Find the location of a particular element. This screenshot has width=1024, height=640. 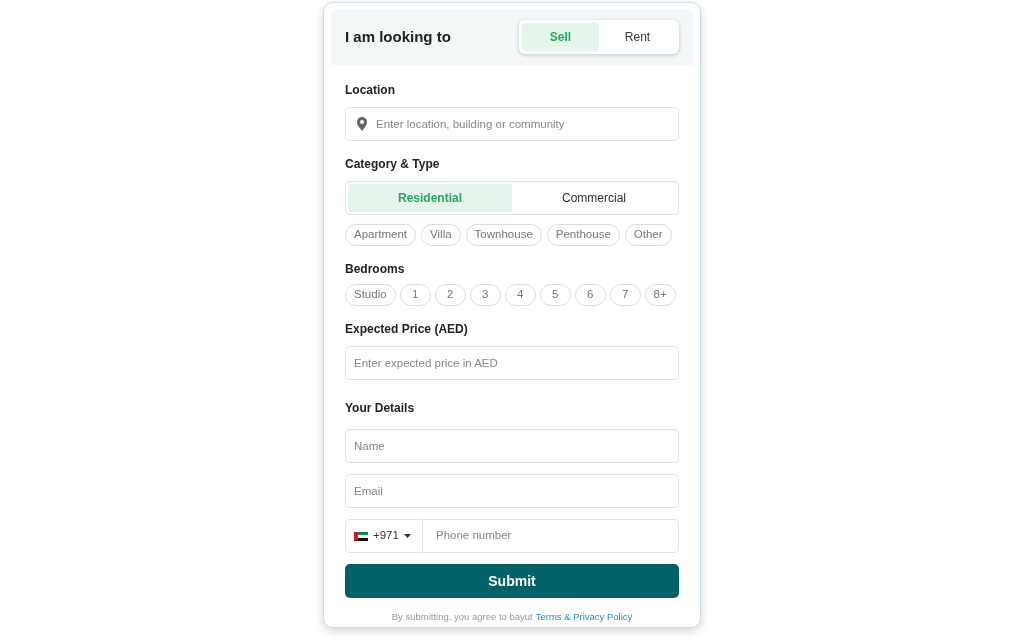

caret-icon is located at coordinates (407, 536).